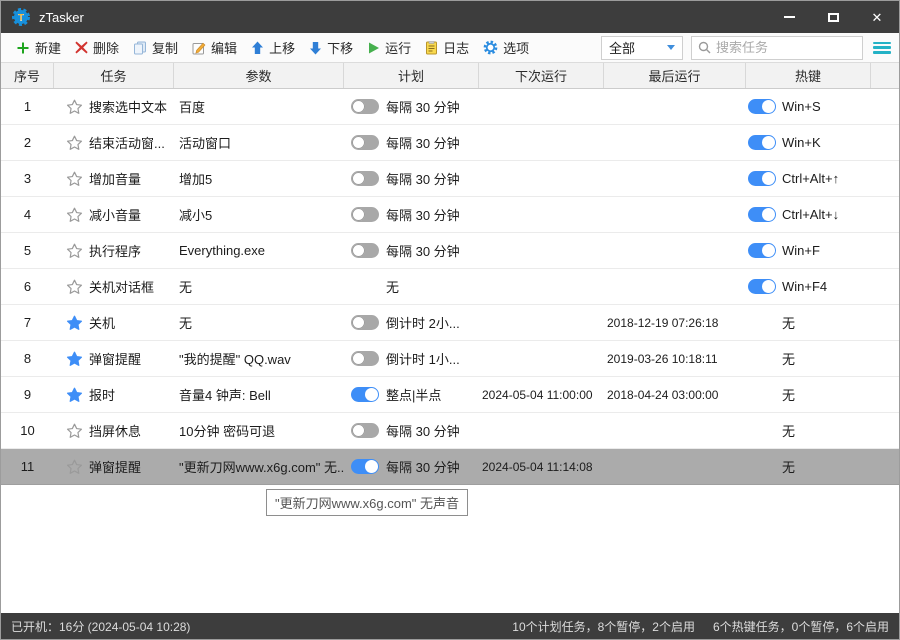 The image size is (900, 640). Describe the element at coordinates (663, 394) in the screenshot. I see `last-run-cell: 2018-04-24 03:00:00` at that location.